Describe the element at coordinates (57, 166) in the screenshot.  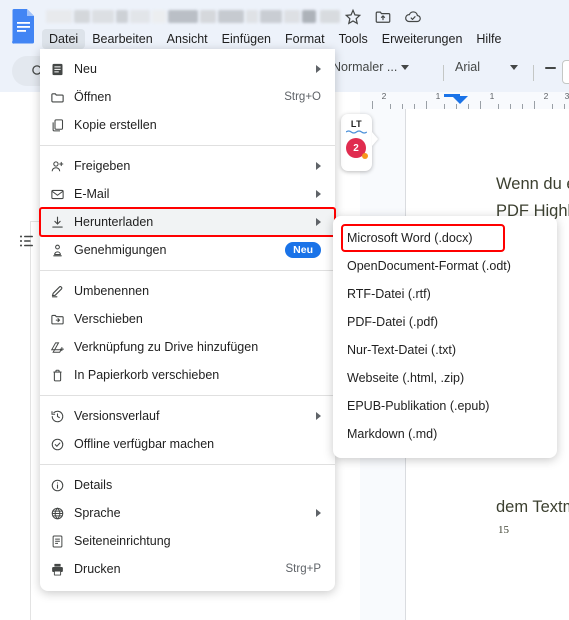
I see `person-add-icon` at that location.